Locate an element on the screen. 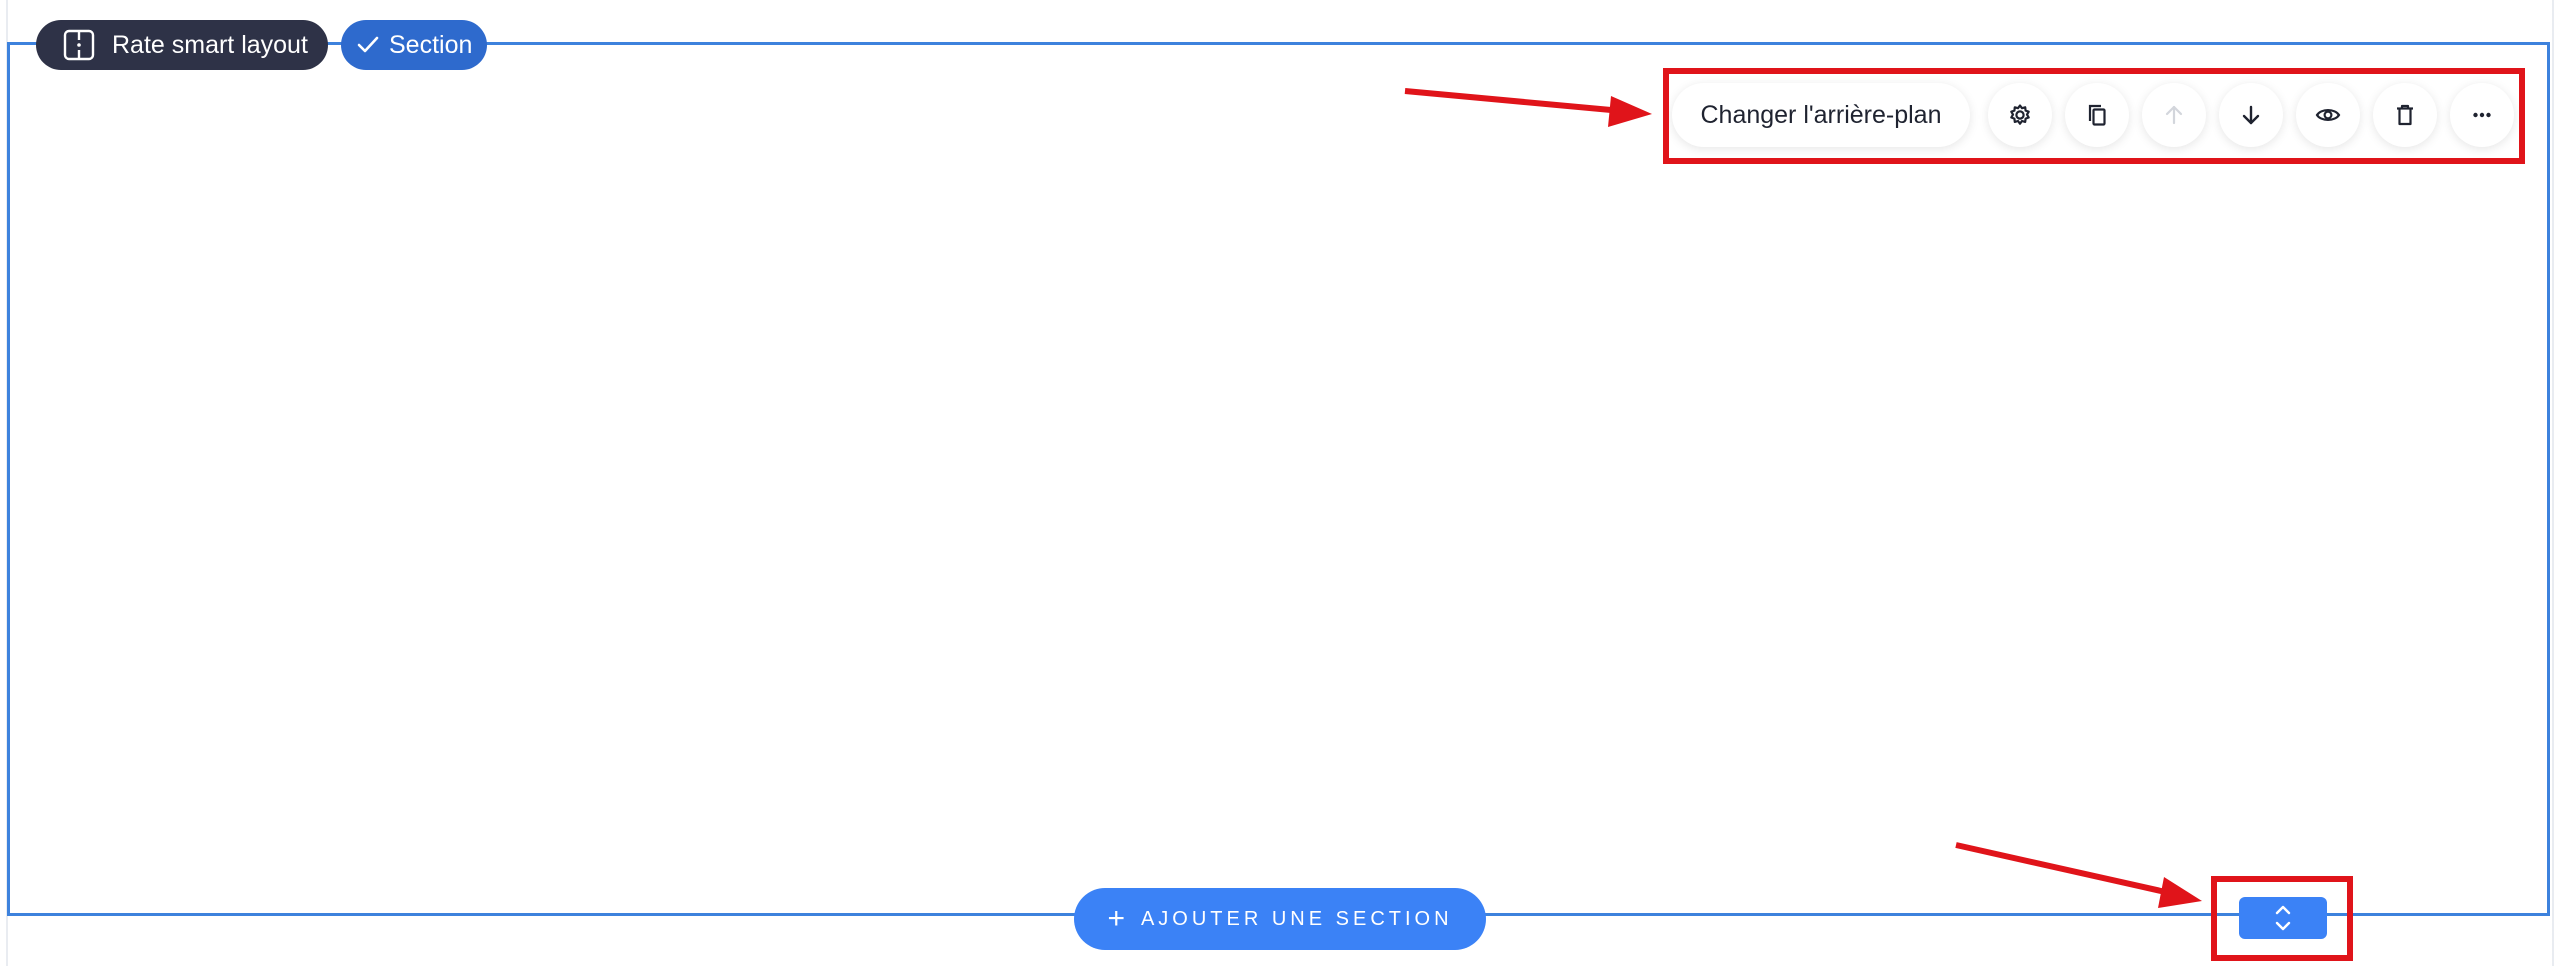 The height and width of the screenshot is (966, 2560). section-tag-label: Section is located at coordinates (431, 44).